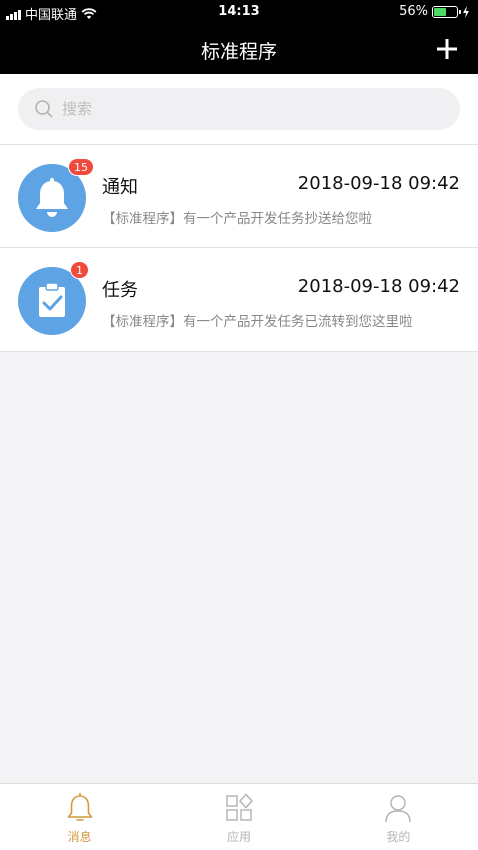  What do you see at coordinates (398, 837) in the screenshot?
I see `tab-label: 我的` at bounding box center [398, 837].